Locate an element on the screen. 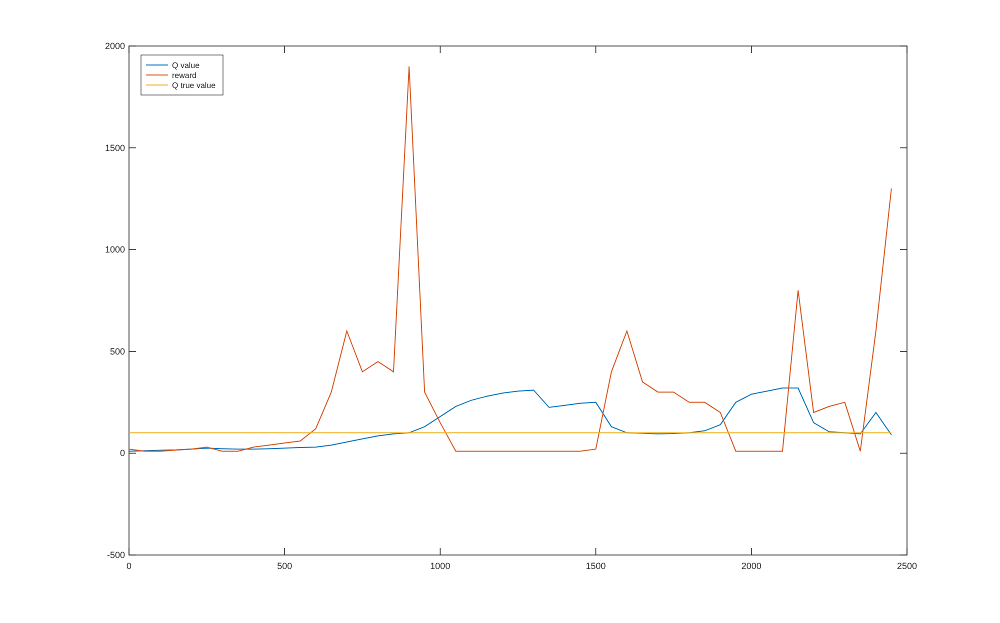  y-tick-label: 500 is located at coordinates (117, 351).